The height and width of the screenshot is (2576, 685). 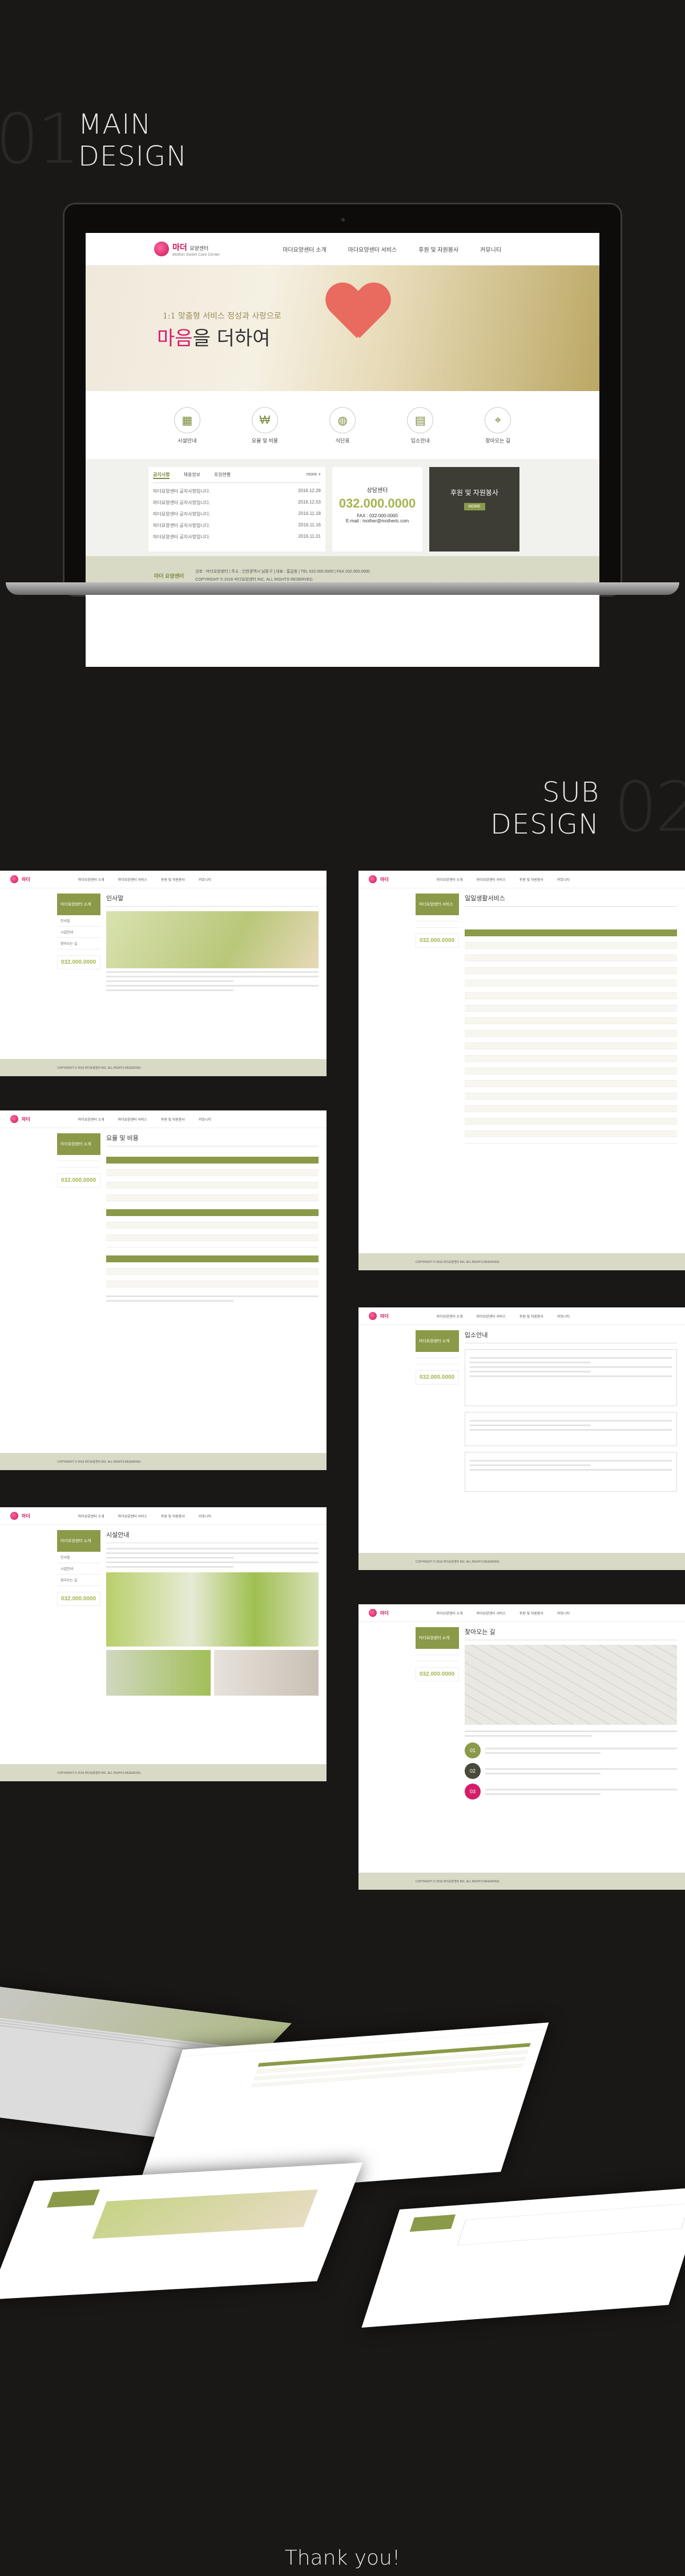 I want to click on quick-admission: ▤ 입소안내, so click(x=420, y=425).